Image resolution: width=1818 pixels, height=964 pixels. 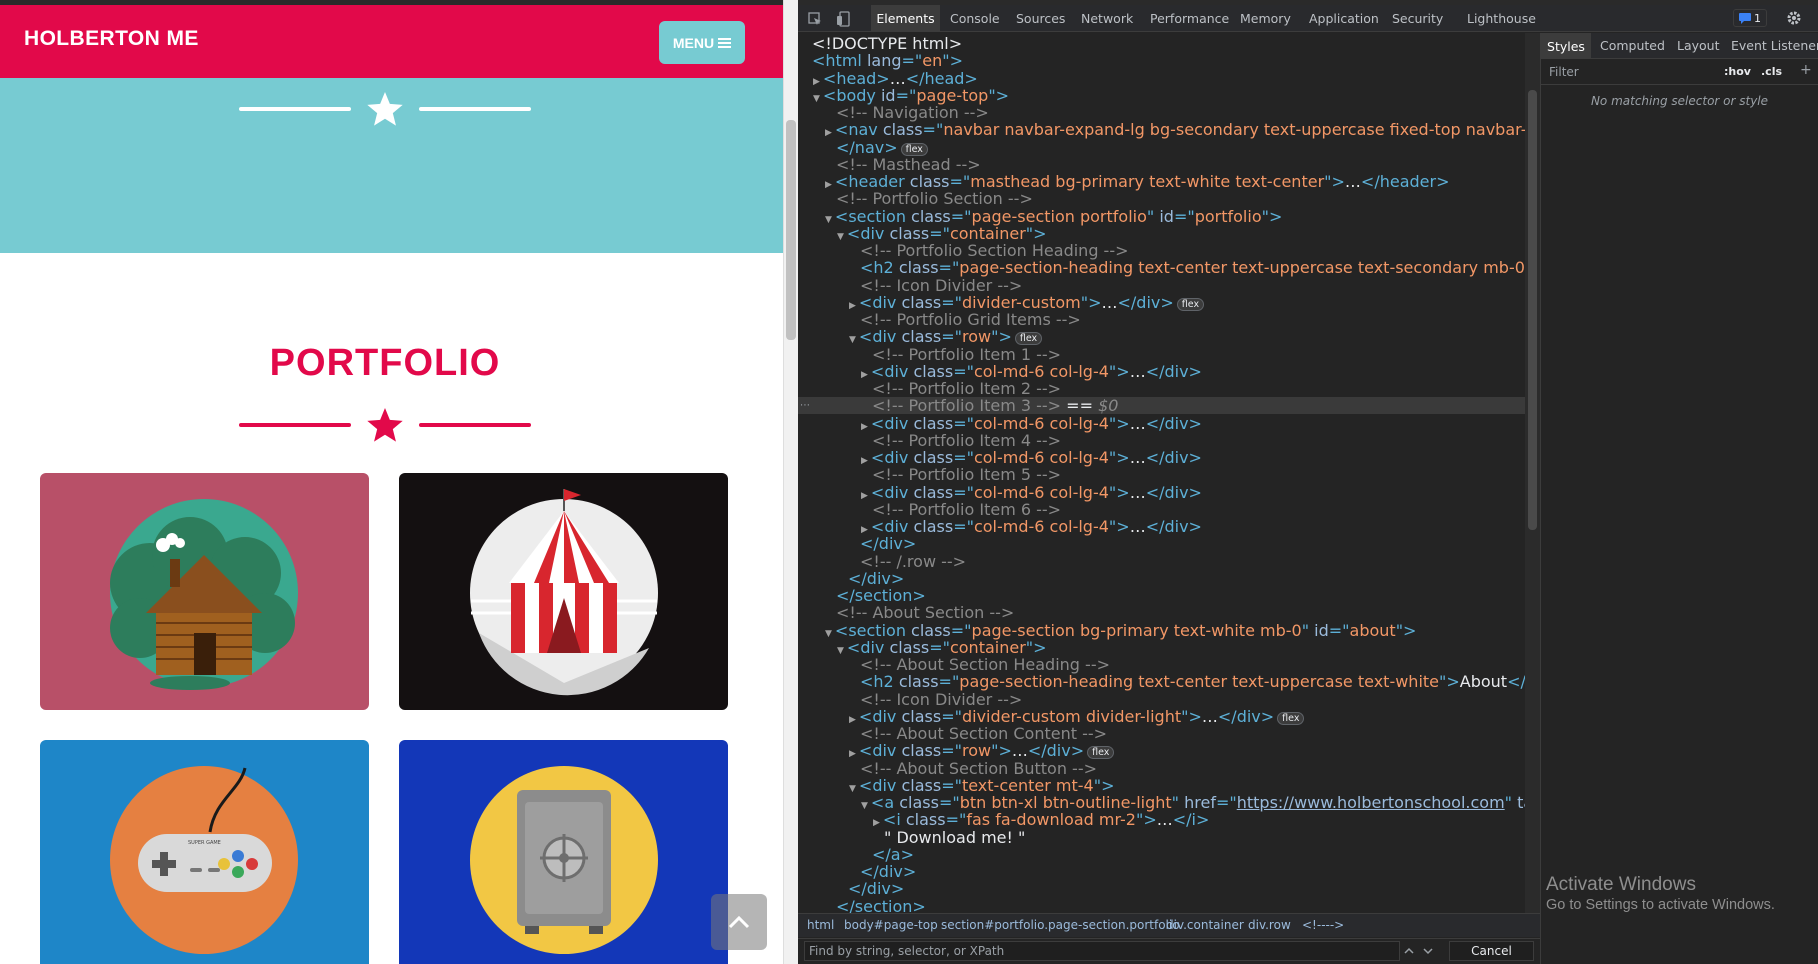 What do you see at coordinates (204, 591) in the screenshot?
I see `portfolio-item-cabin` at bounding box center [204, 591].